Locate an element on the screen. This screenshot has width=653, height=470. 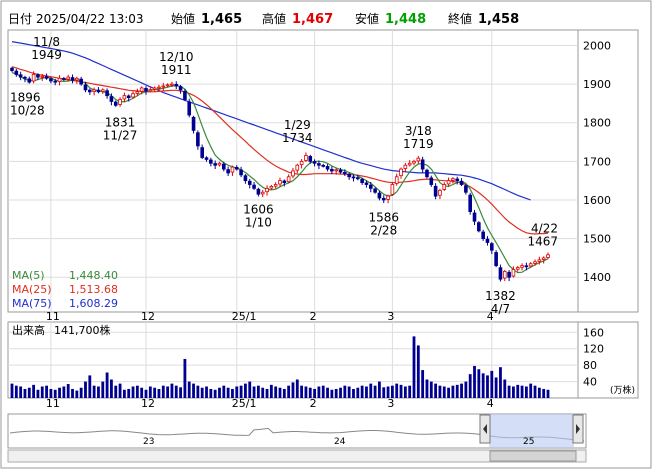
legend-ma25-value: 1,513.68 is located at coordinates (93, 289).